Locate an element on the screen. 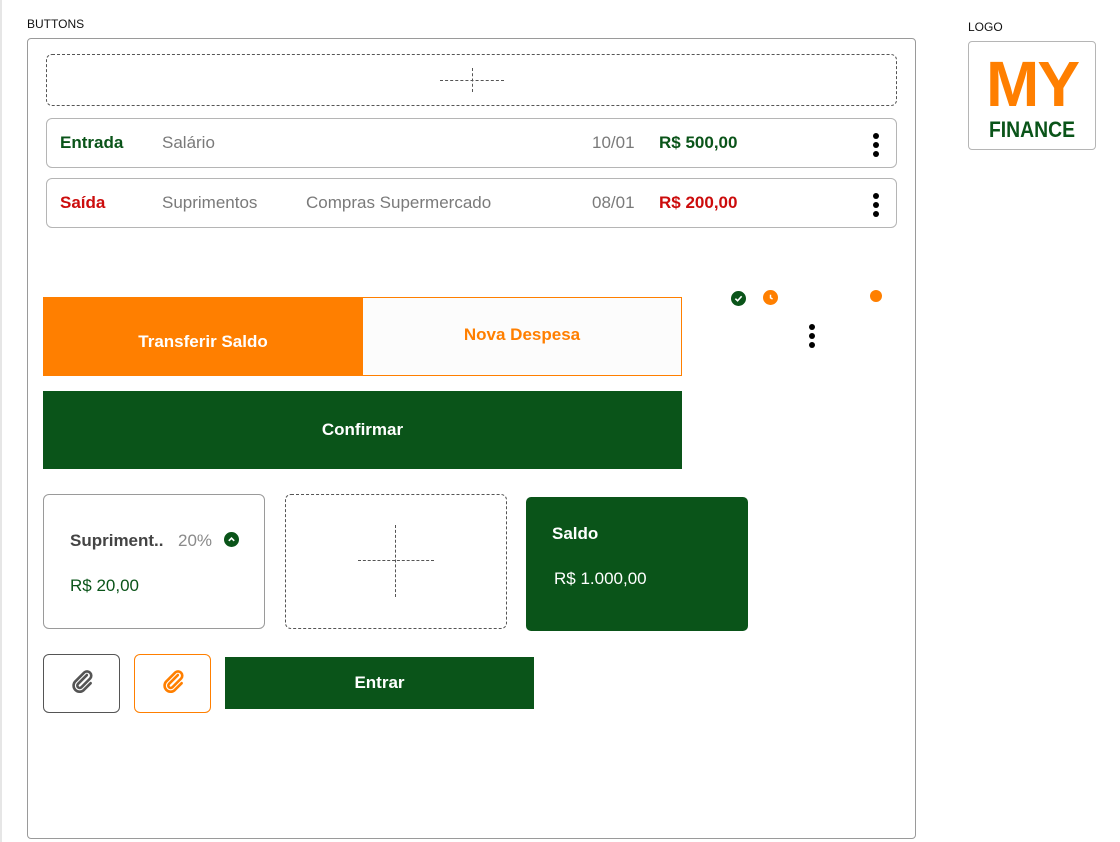 The image size is (1120, 842). logo-line-my: MY is located at coordinates (1033, 84).